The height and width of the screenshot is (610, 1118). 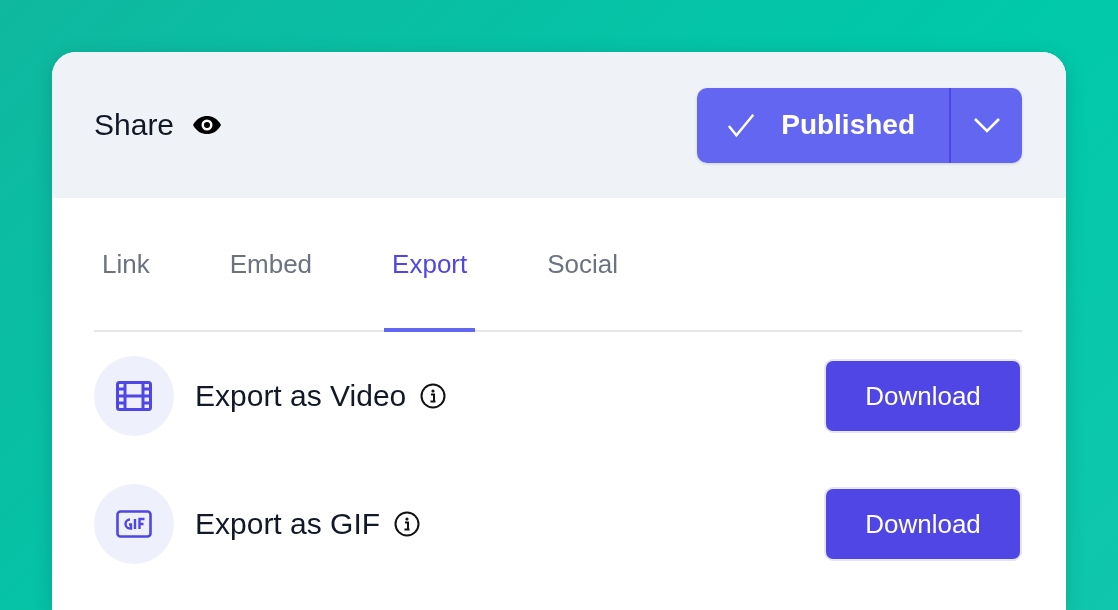 I want to click on dropdown-button, so click(x=985, y=125).